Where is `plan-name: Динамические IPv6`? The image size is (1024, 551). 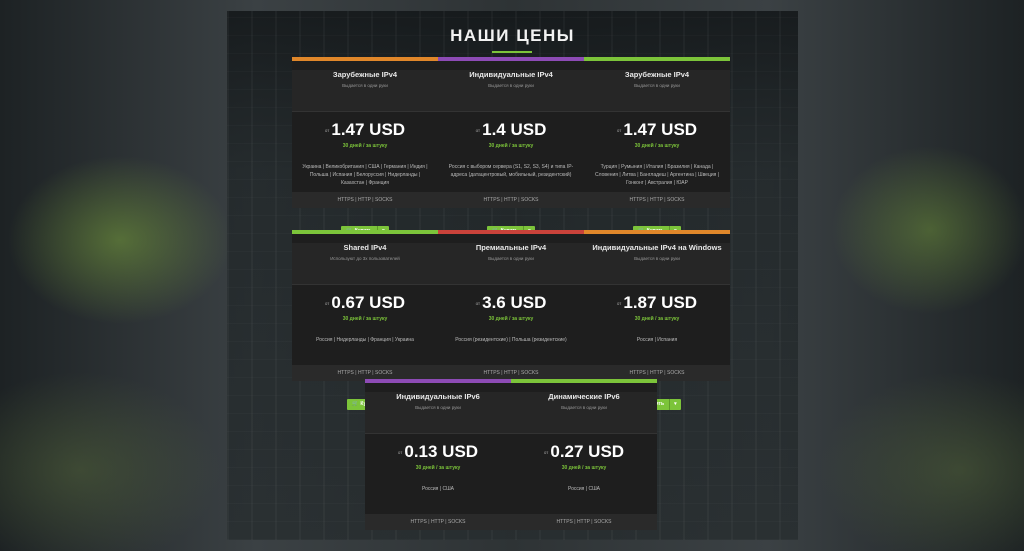 plan-name: Динамические IPv6 is located at coordinates (584, 396).